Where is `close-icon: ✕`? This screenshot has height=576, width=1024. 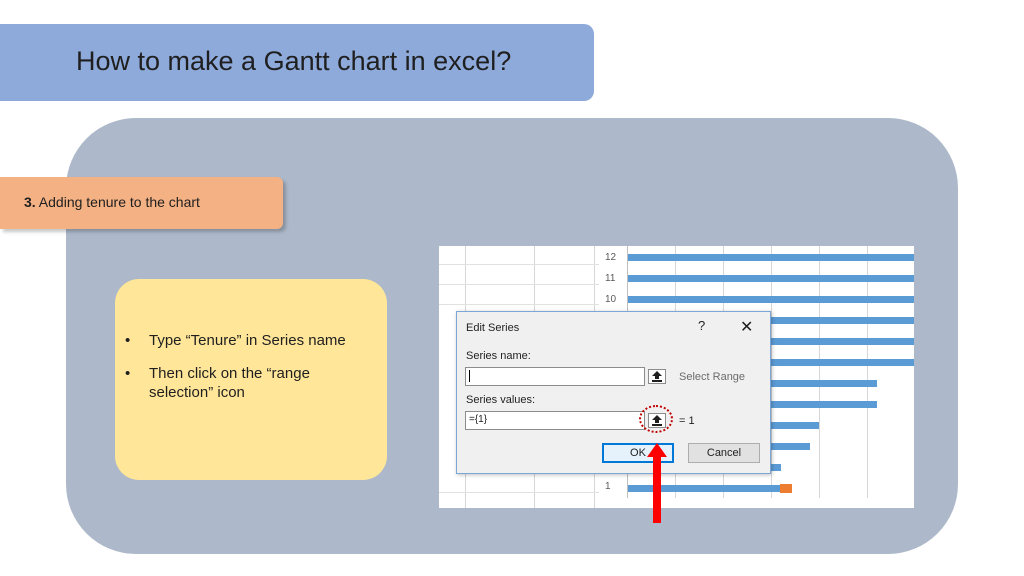 close-icon: ✕ is located at coordinates (746, 327).